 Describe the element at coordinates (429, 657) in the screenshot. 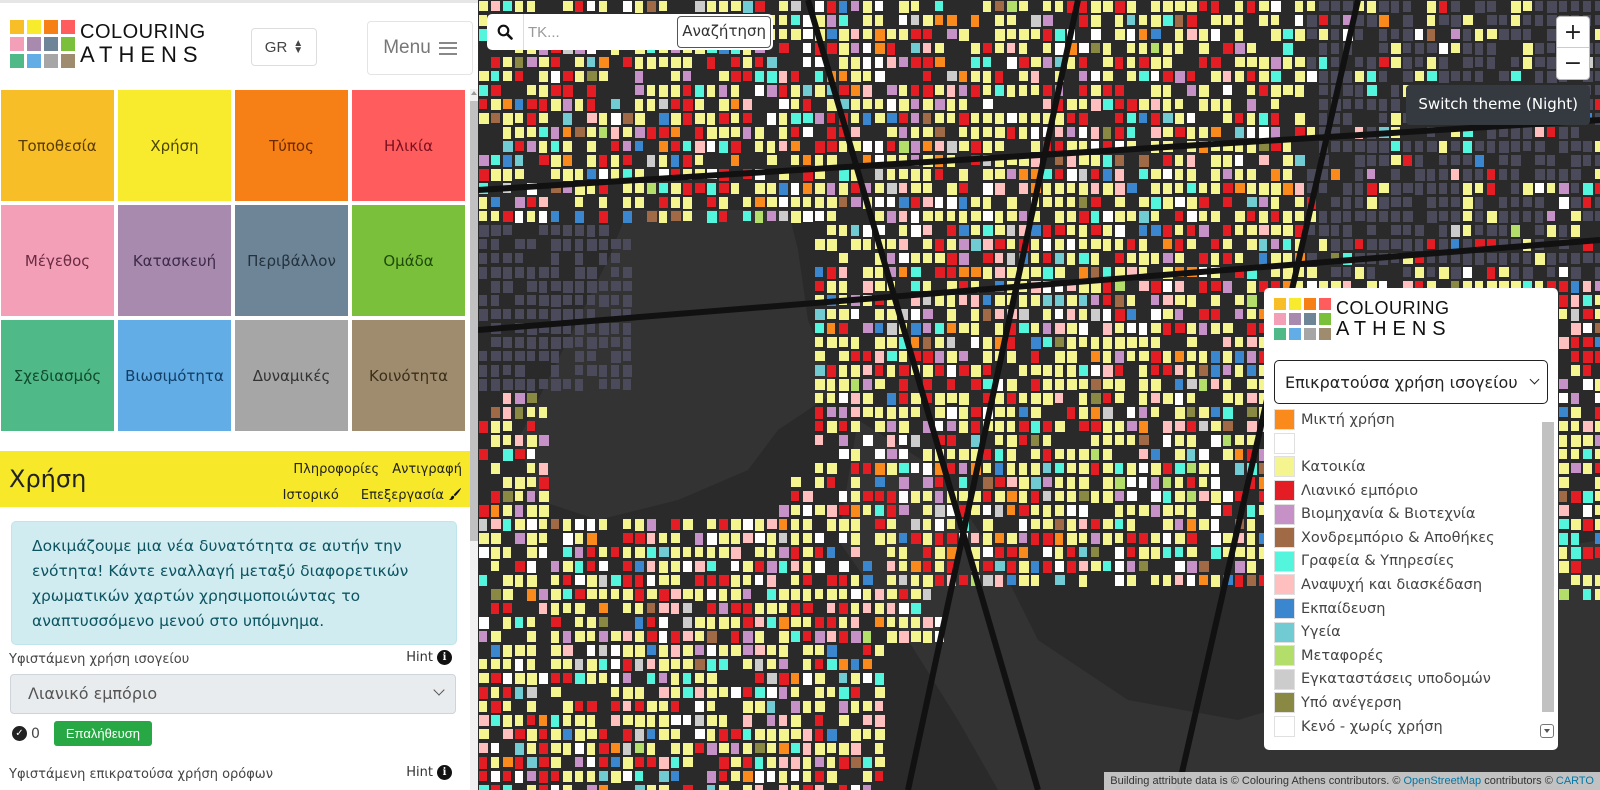

I see `ground-floor-use-hint: Hint i` at that location.